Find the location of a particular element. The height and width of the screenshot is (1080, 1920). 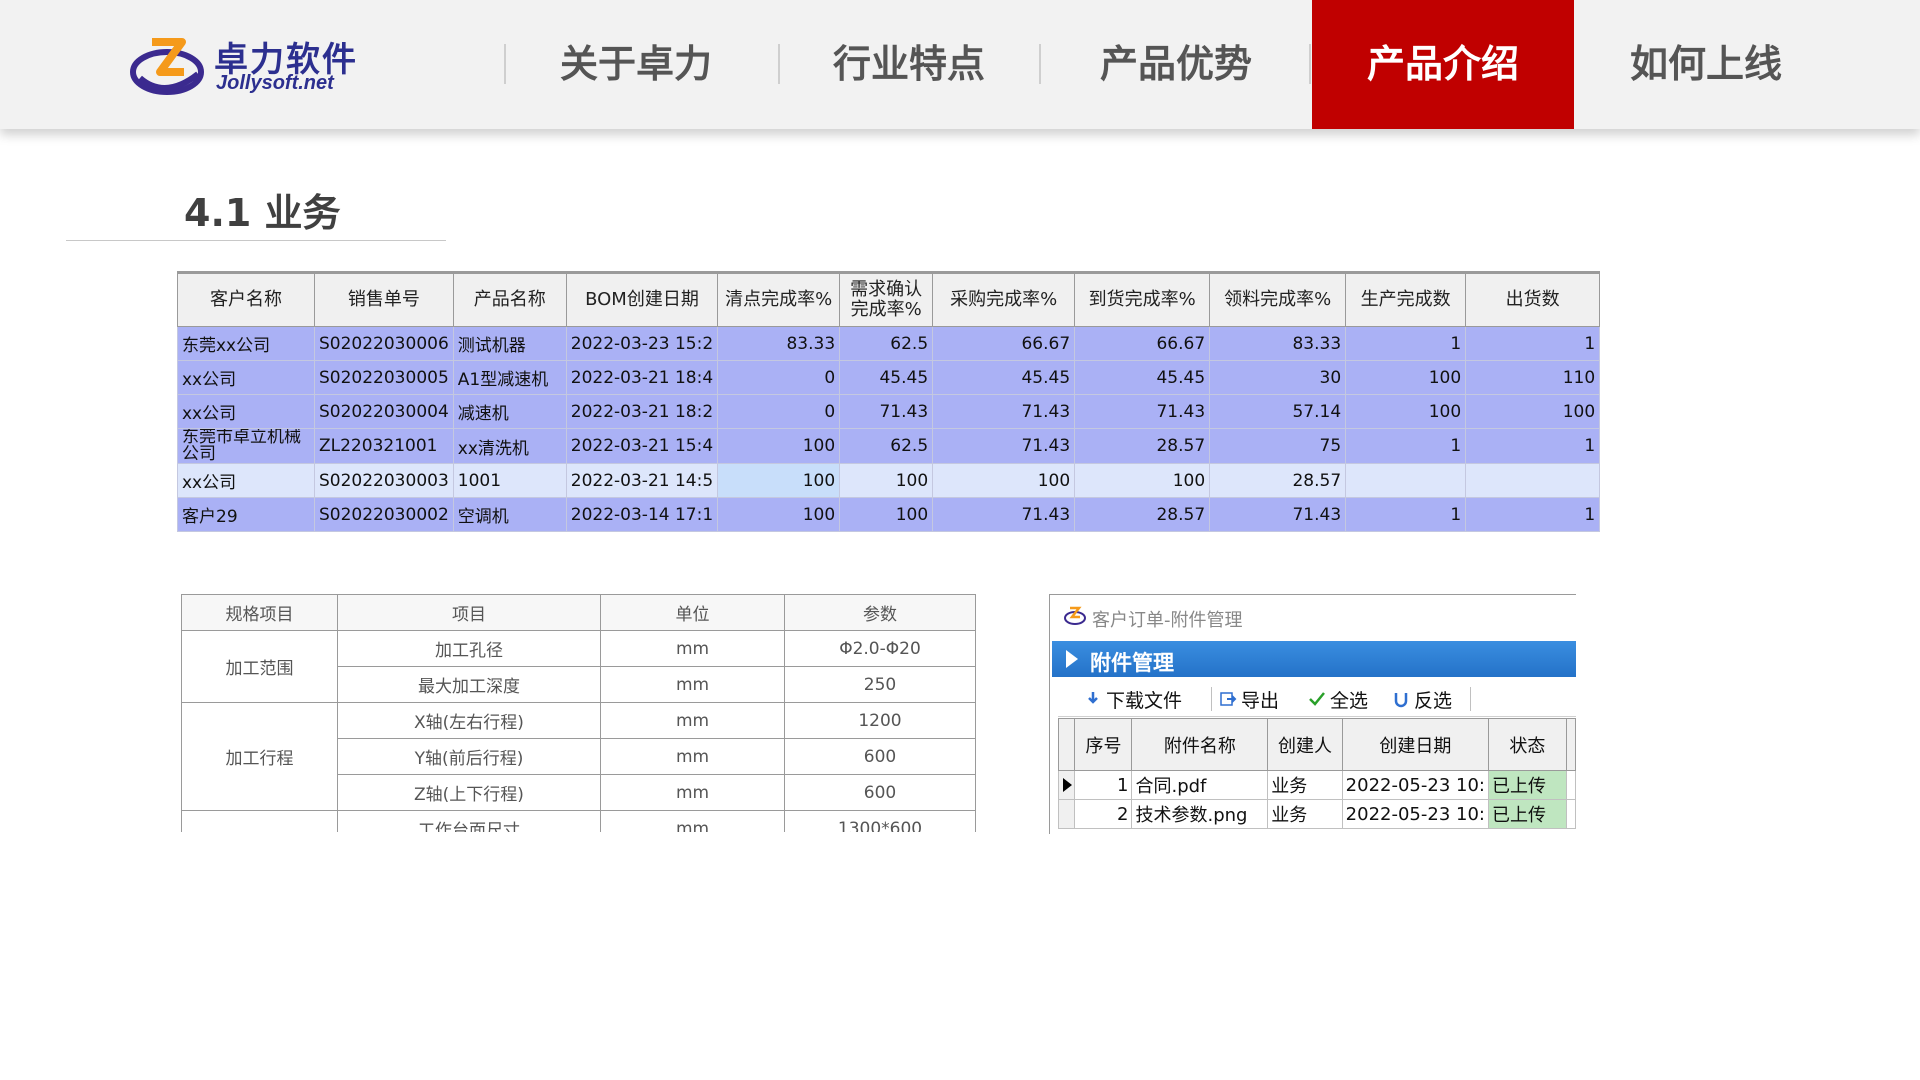

logo: 卓力软件 Jollysoft.net is located at coordinates (245, 65).